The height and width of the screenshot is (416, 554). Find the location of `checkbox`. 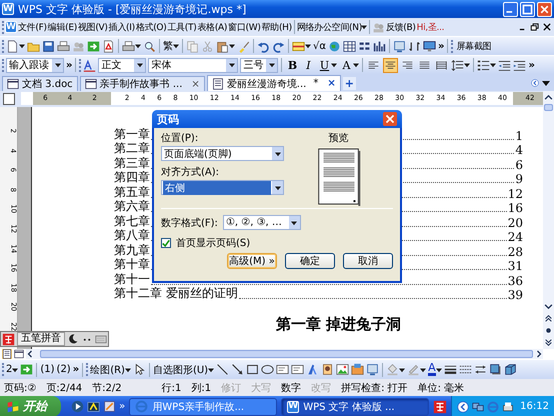

checkbox is located at coordinates (166, 243).